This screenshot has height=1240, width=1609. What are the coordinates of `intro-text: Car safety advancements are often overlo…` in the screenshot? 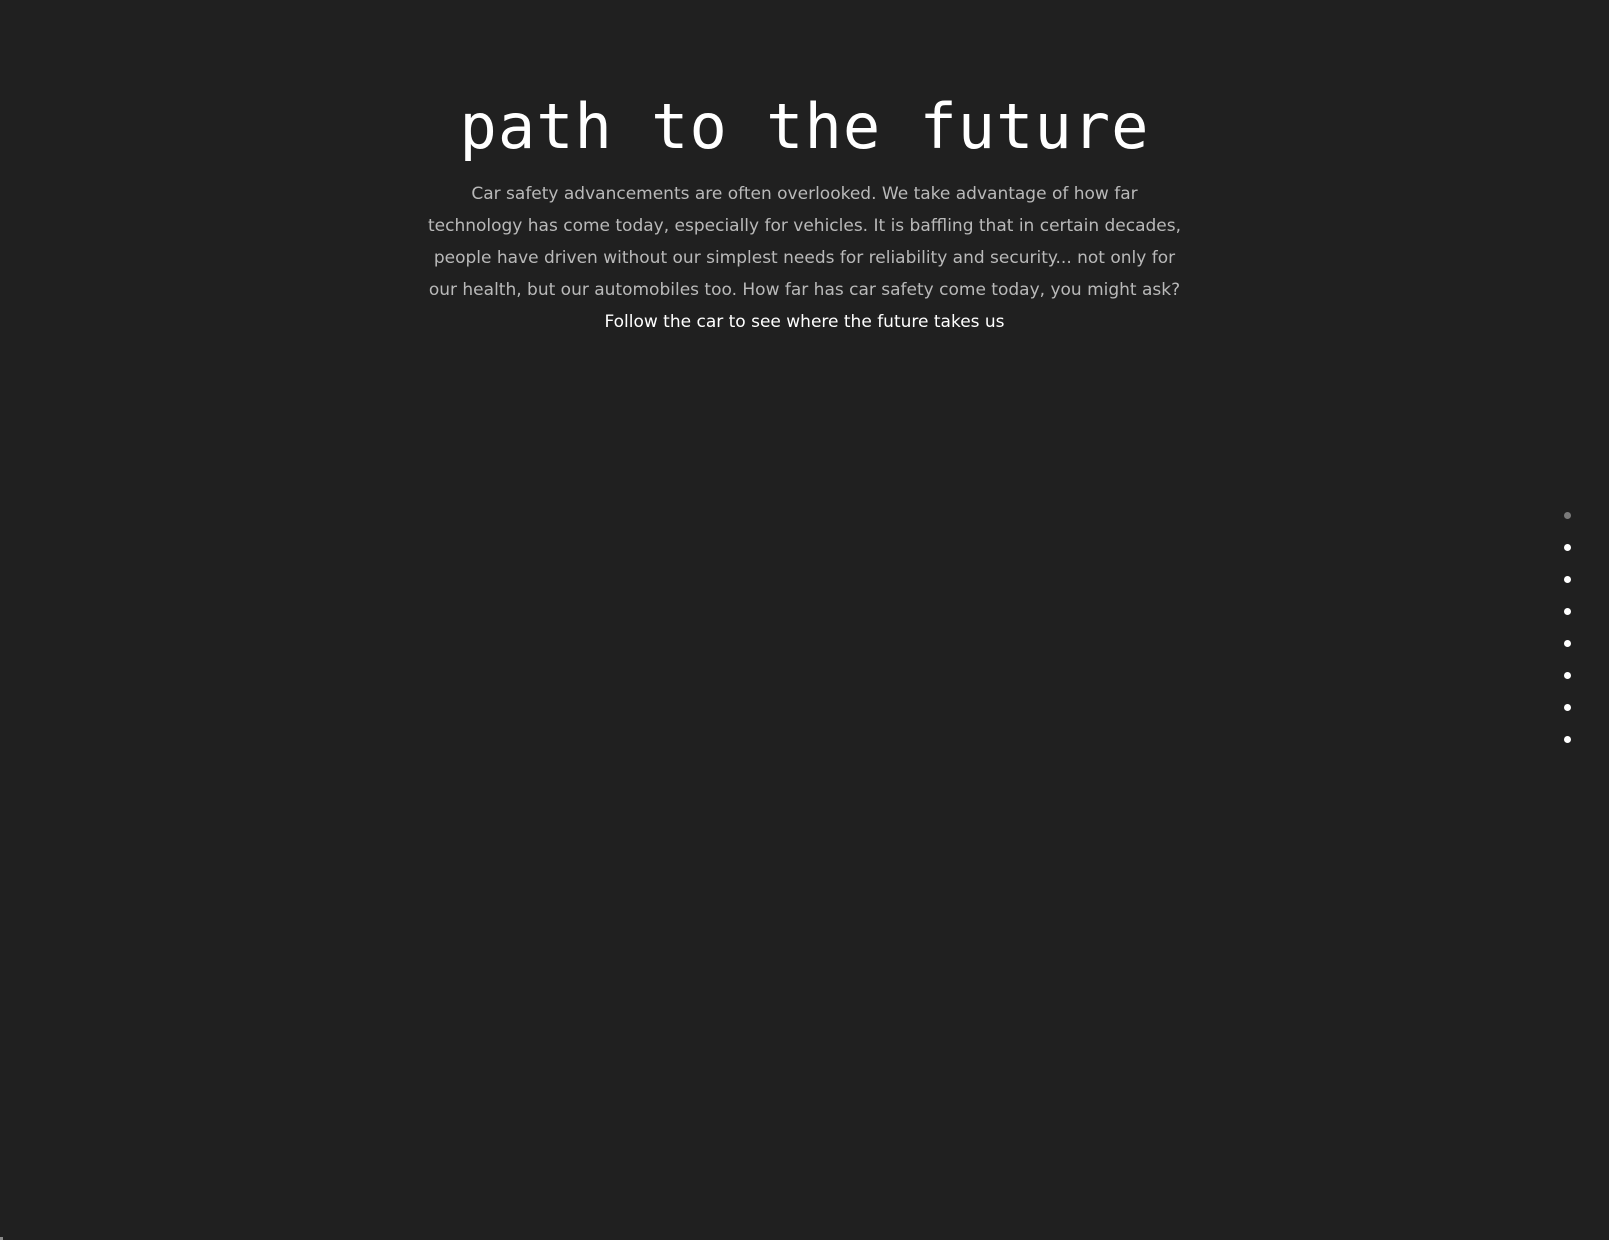 It's located at (804, 242).